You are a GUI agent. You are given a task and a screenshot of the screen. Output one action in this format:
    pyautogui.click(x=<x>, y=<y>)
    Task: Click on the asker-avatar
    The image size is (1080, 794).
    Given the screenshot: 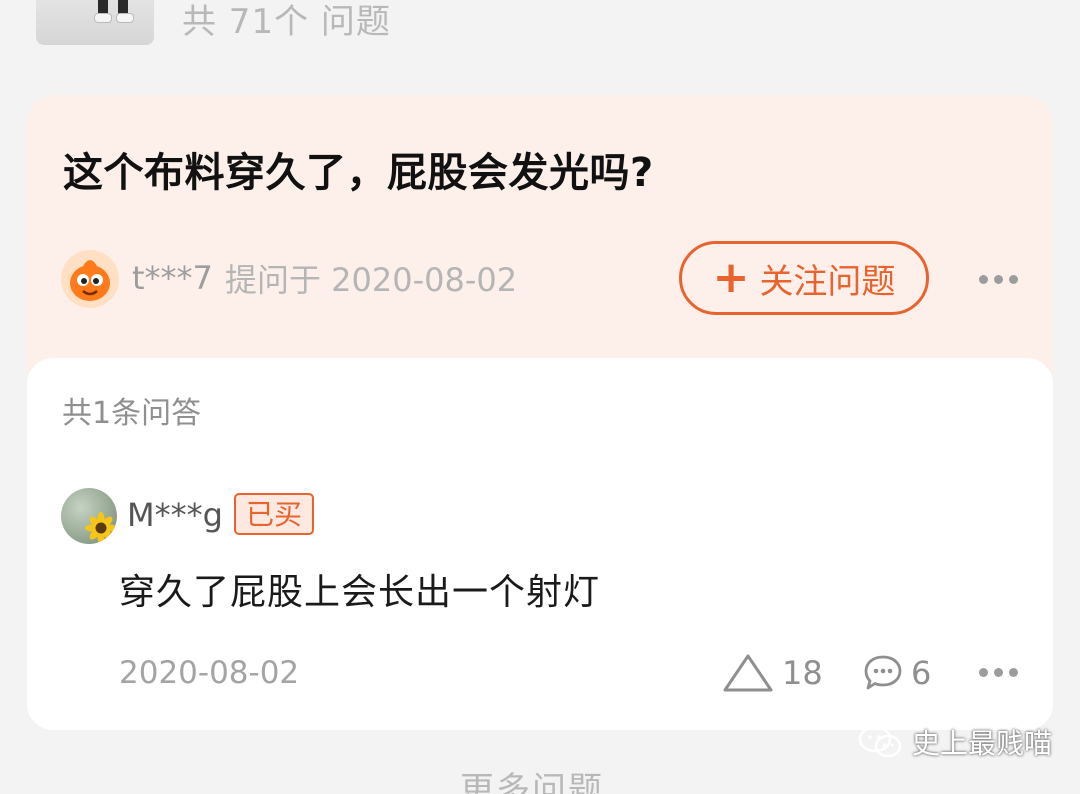 What is the action you would take?
    pyautogui.click(x=90, y=279)
    